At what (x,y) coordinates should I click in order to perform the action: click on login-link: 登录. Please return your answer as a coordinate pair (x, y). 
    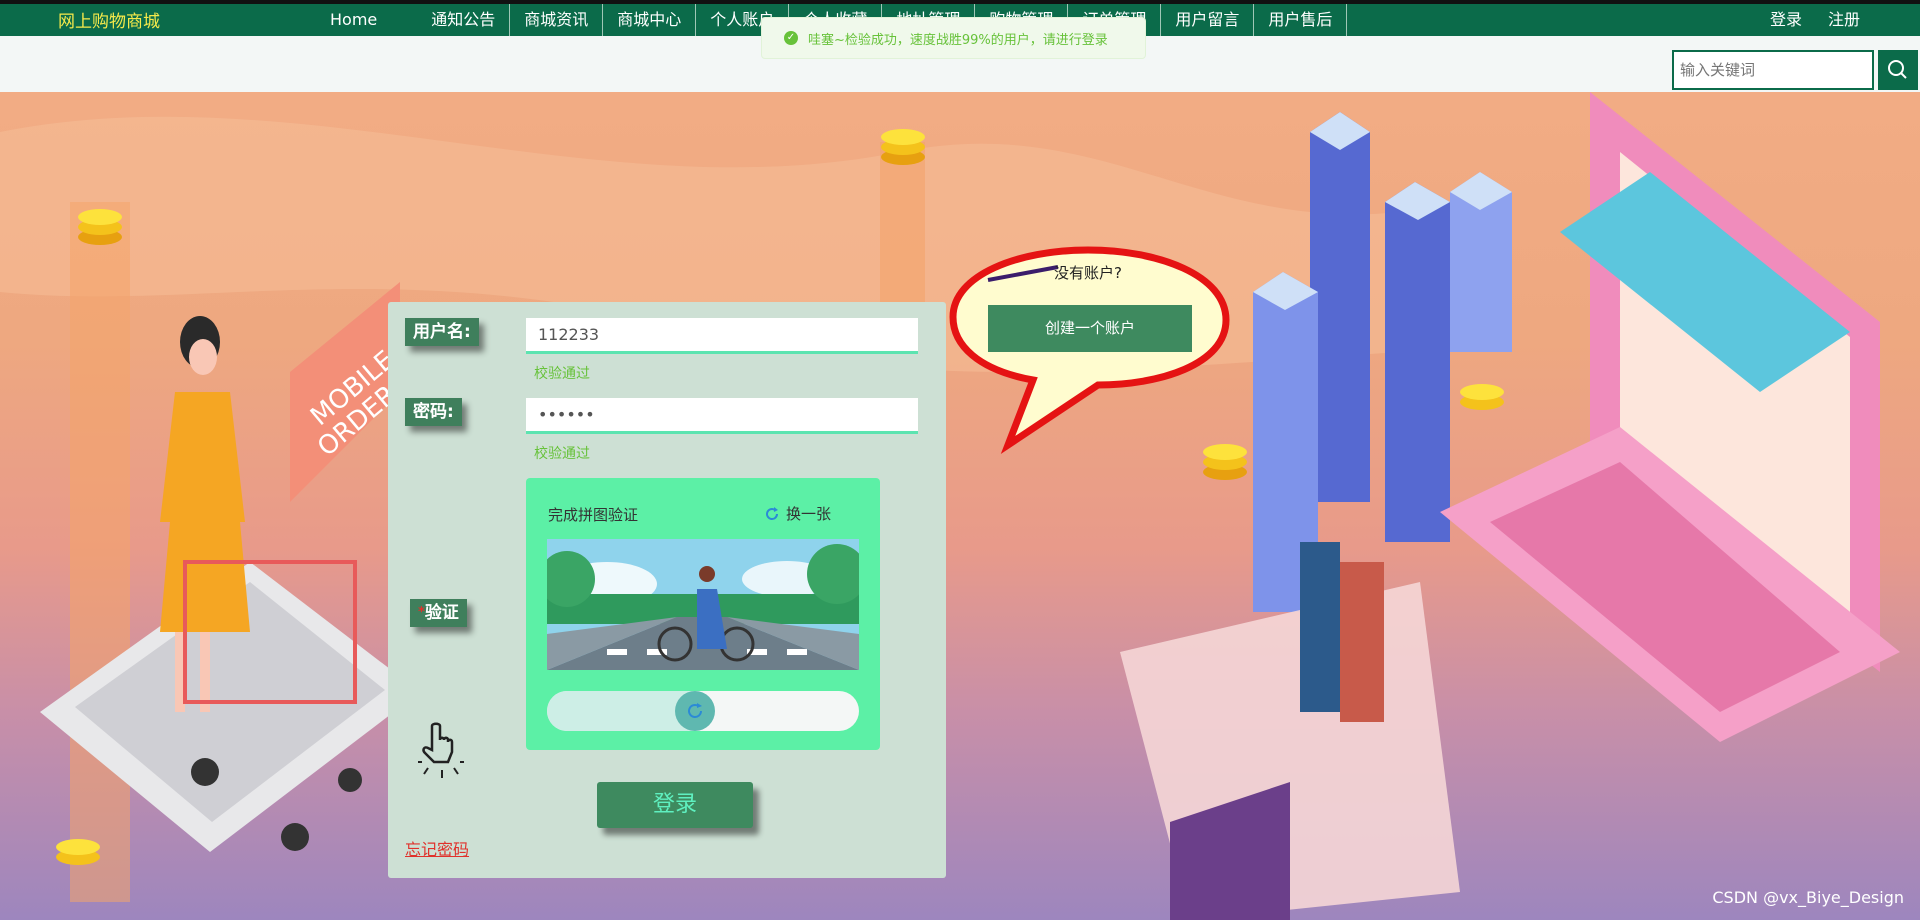
    Looking at the image, I should click on (1786, 20).